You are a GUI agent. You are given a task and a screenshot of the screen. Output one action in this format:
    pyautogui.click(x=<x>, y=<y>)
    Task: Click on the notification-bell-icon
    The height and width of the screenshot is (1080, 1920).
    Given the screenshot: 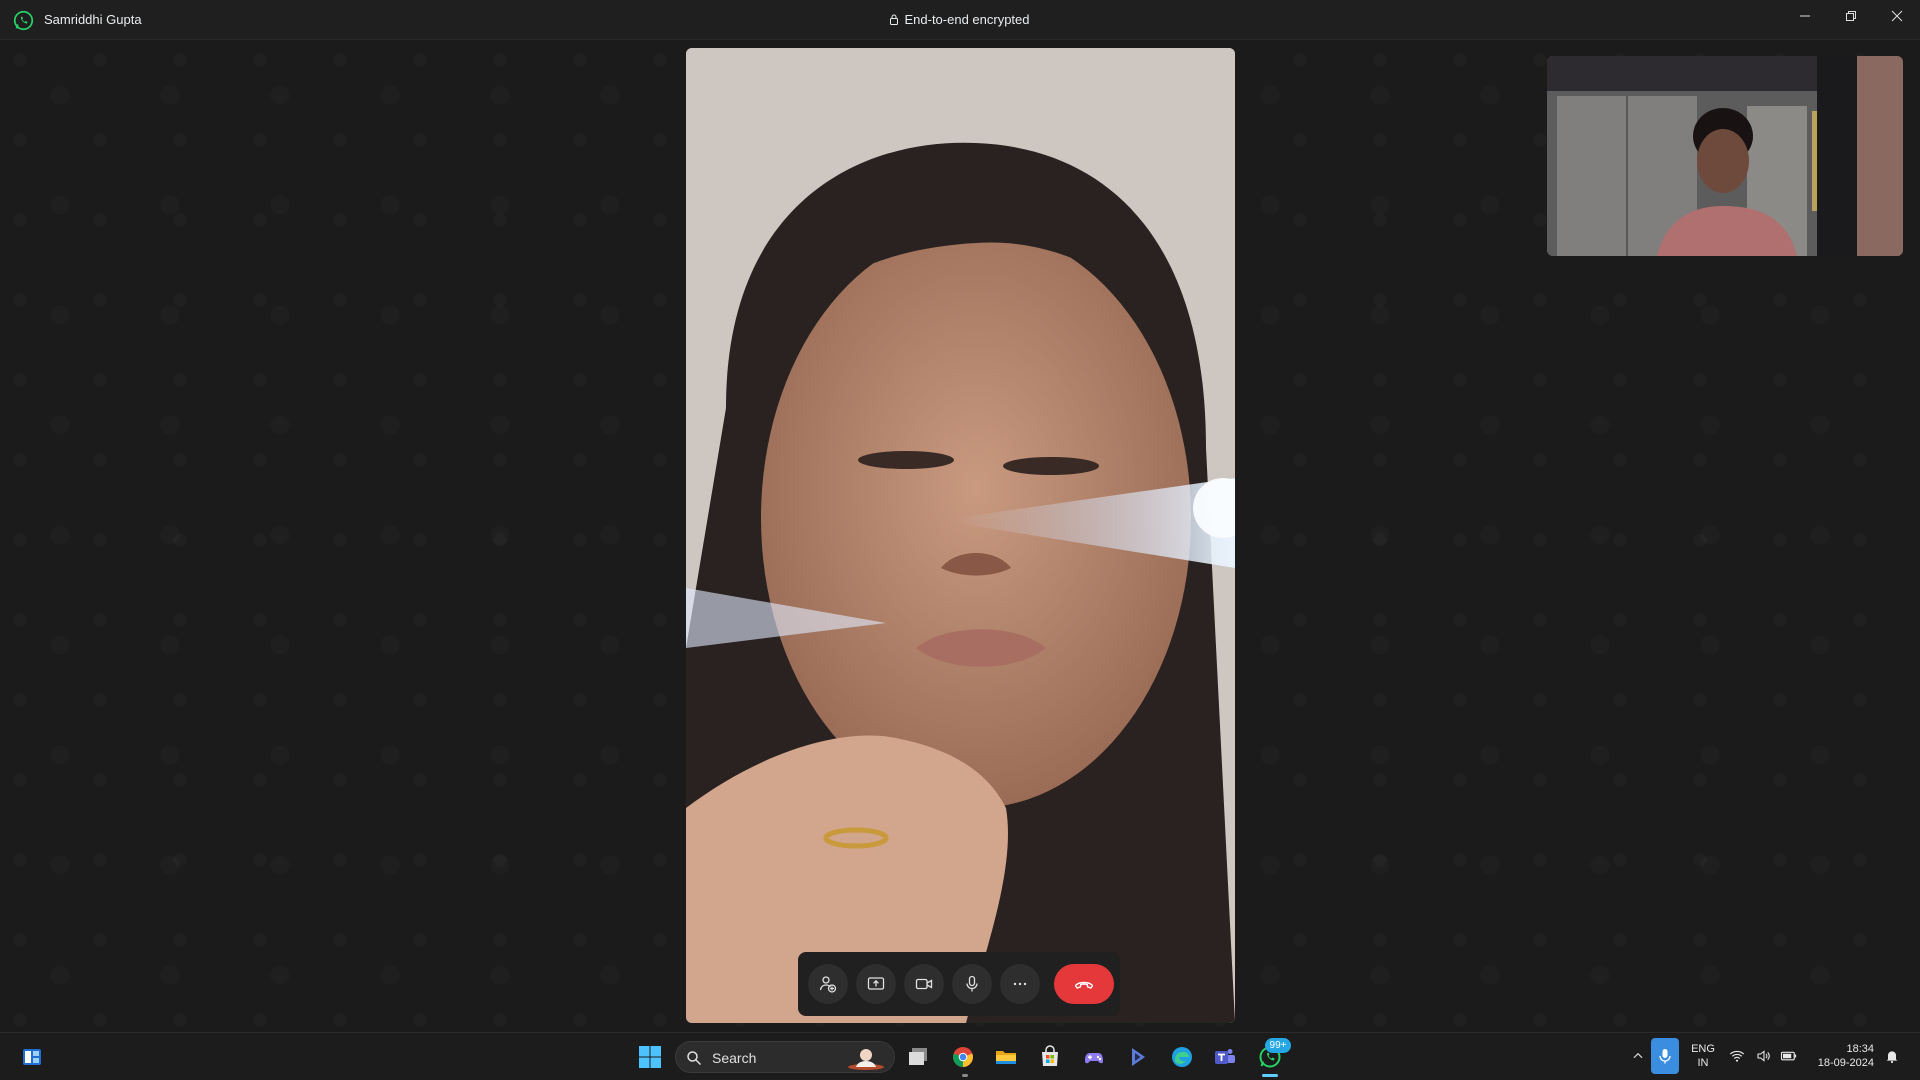 What is the action you would take?
    pyautogui.click(x=1892, y=1057)
    